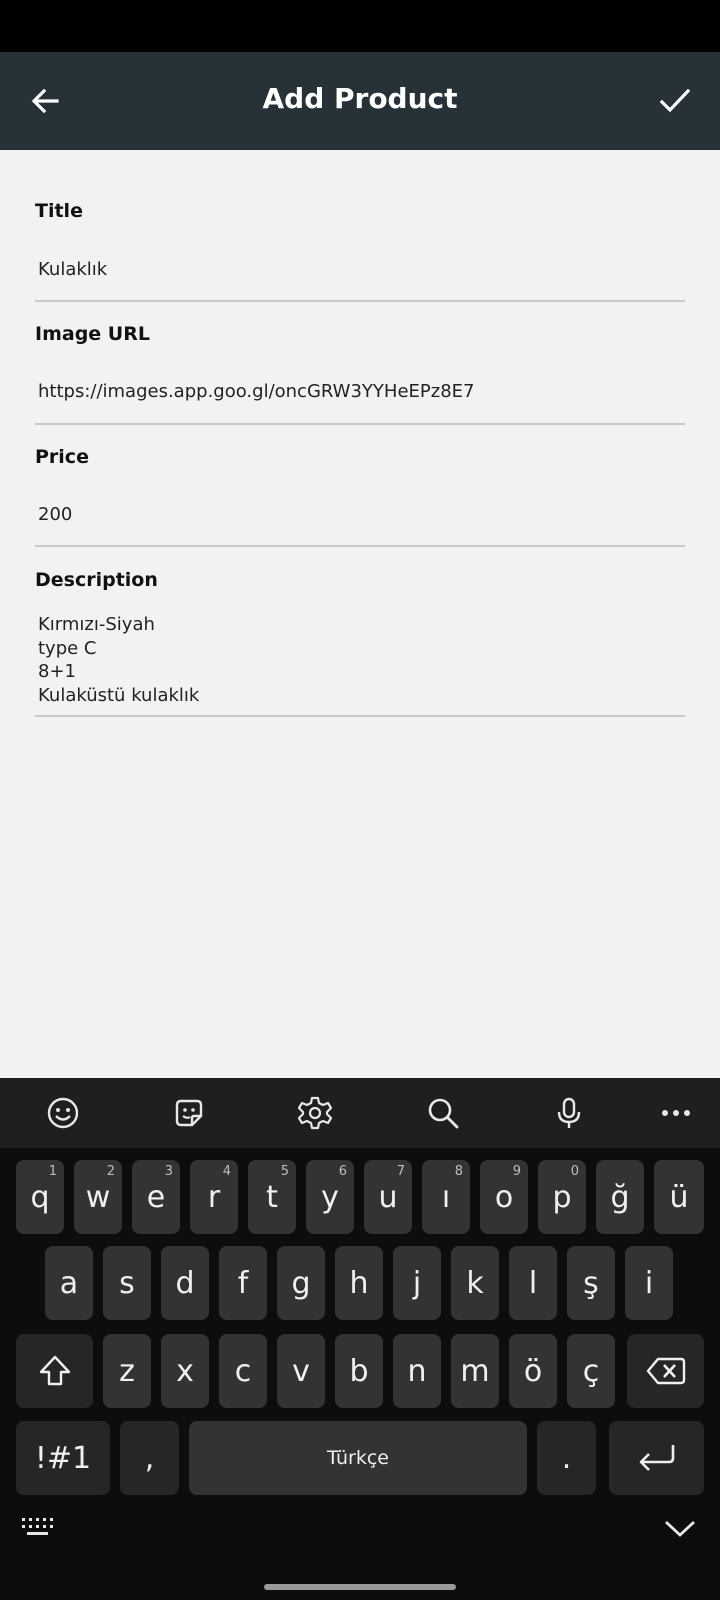  I want to click on key-label: q, so click(40, 1197).